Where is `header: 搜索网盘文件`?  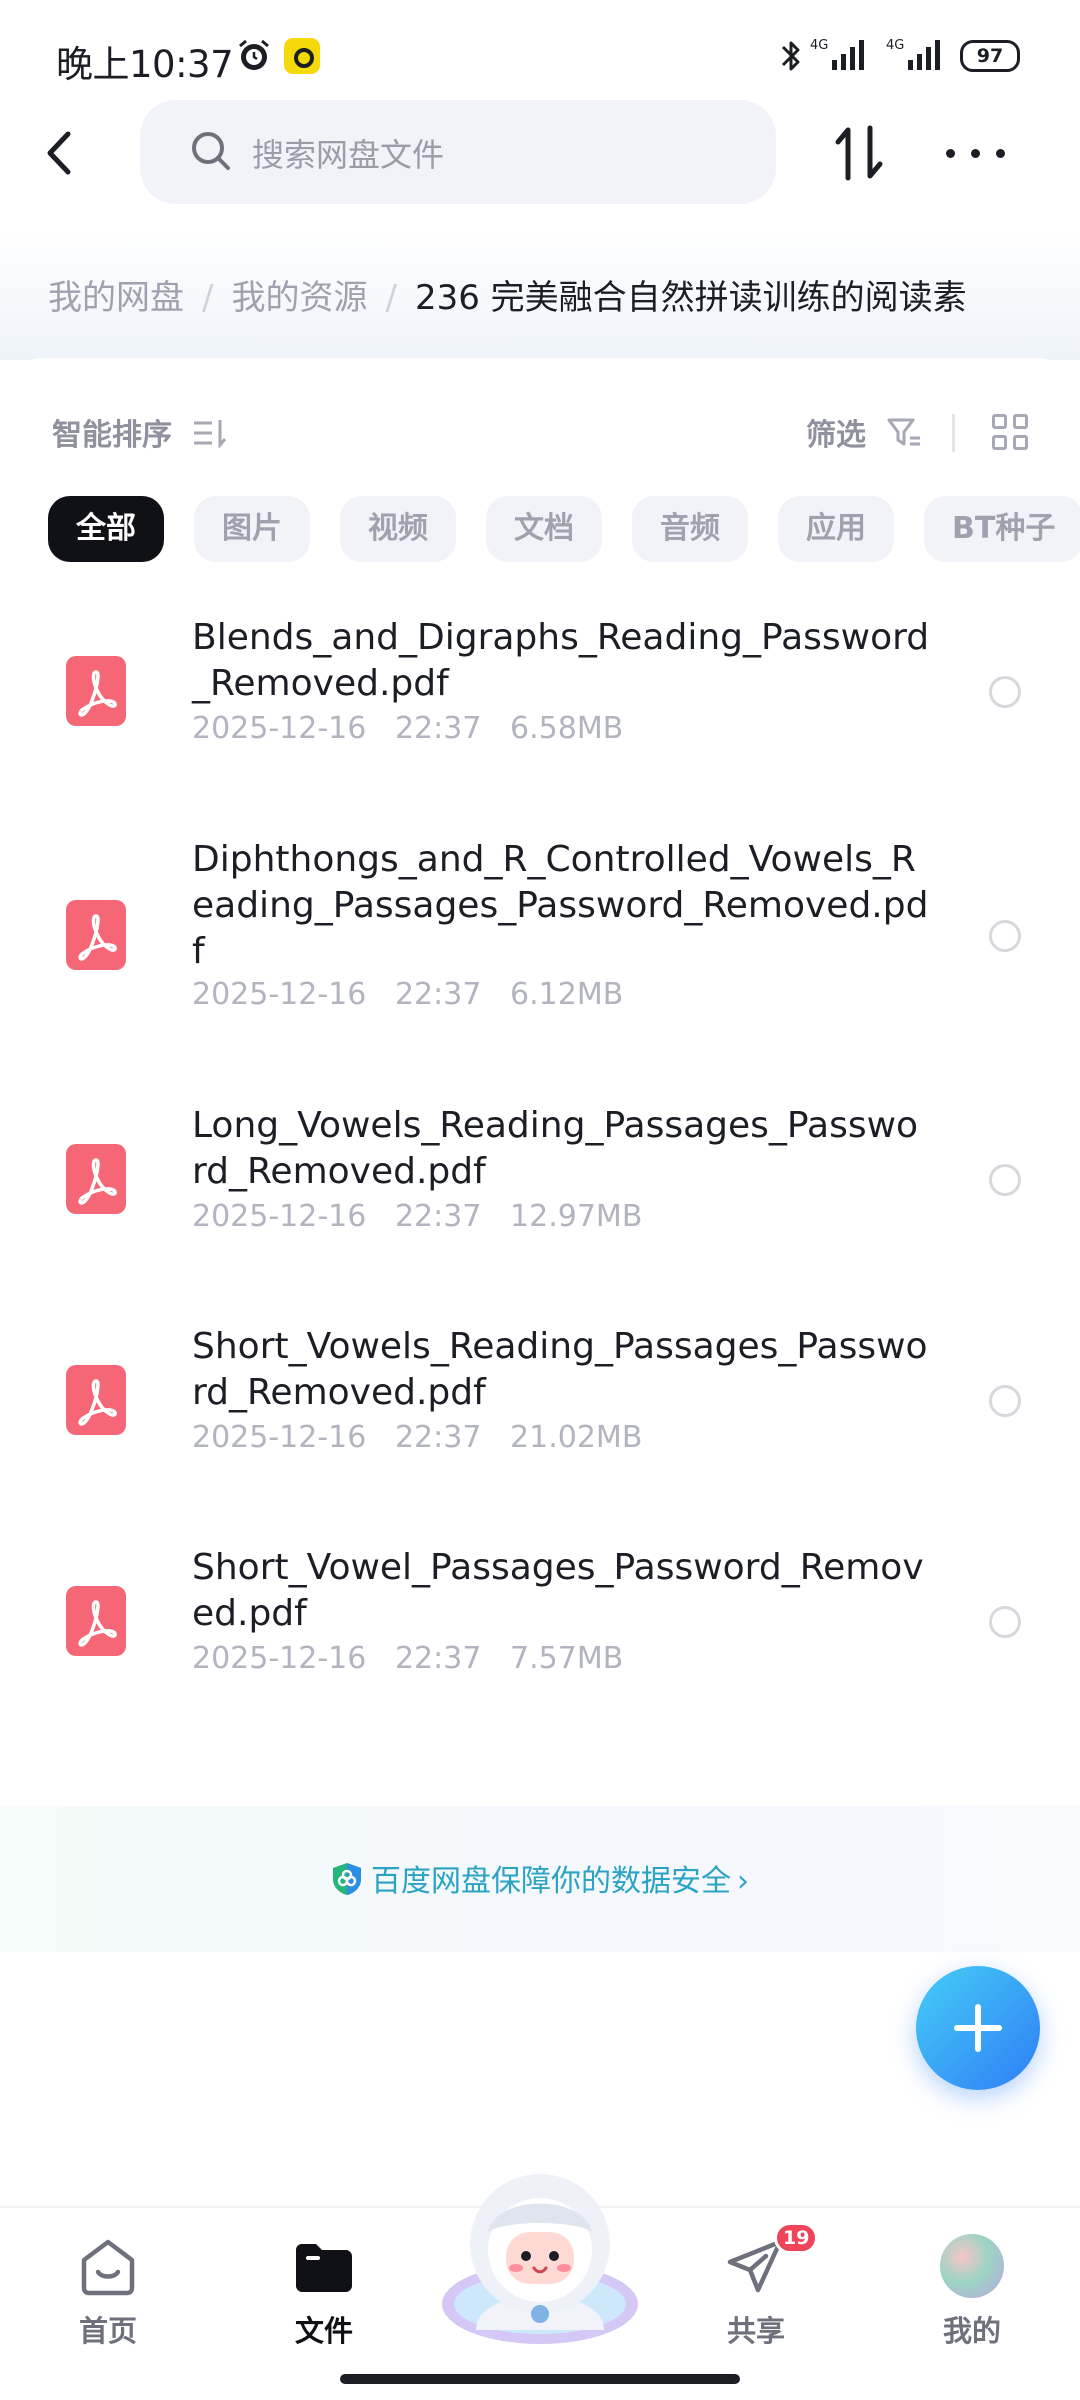
header: 搜索网盘文件 is located at coordinates (540, 155).